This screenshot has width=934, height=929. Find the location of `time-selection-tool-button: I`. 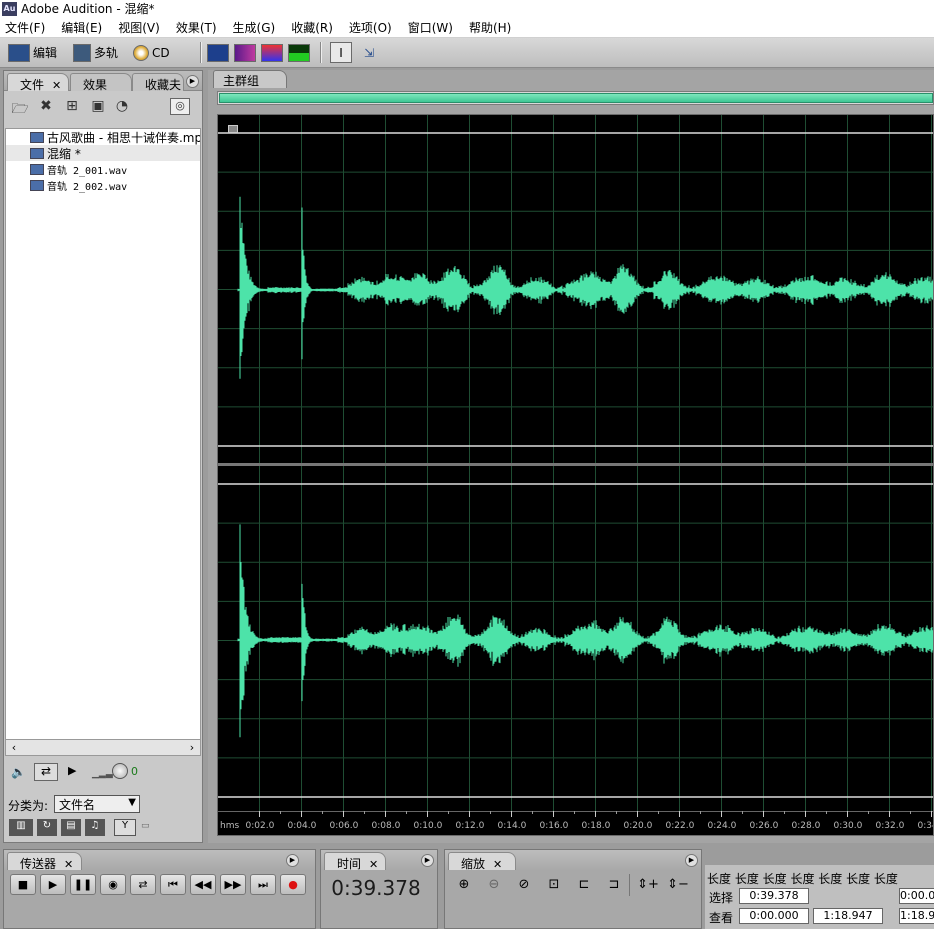

time-selection-tool-button: I is located at coordinates (341, 52).